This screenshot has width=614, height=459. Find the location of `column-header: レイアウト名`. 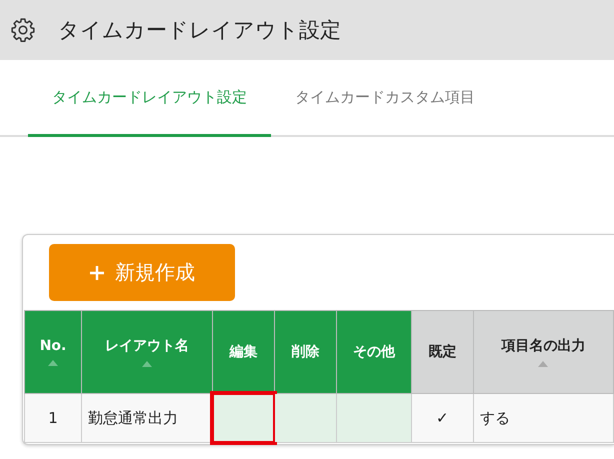

column-header: レイアウト名 is located at coordinates (147, 352).